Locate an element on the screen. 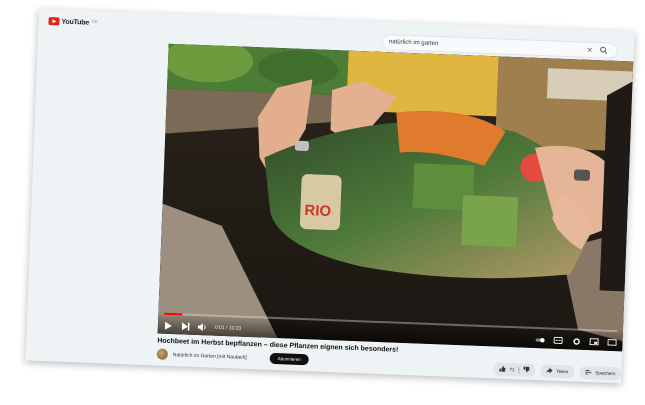 The height and width of the screenshot is (405, 645). miniplayer-icon is located at coordinates (594, 341).